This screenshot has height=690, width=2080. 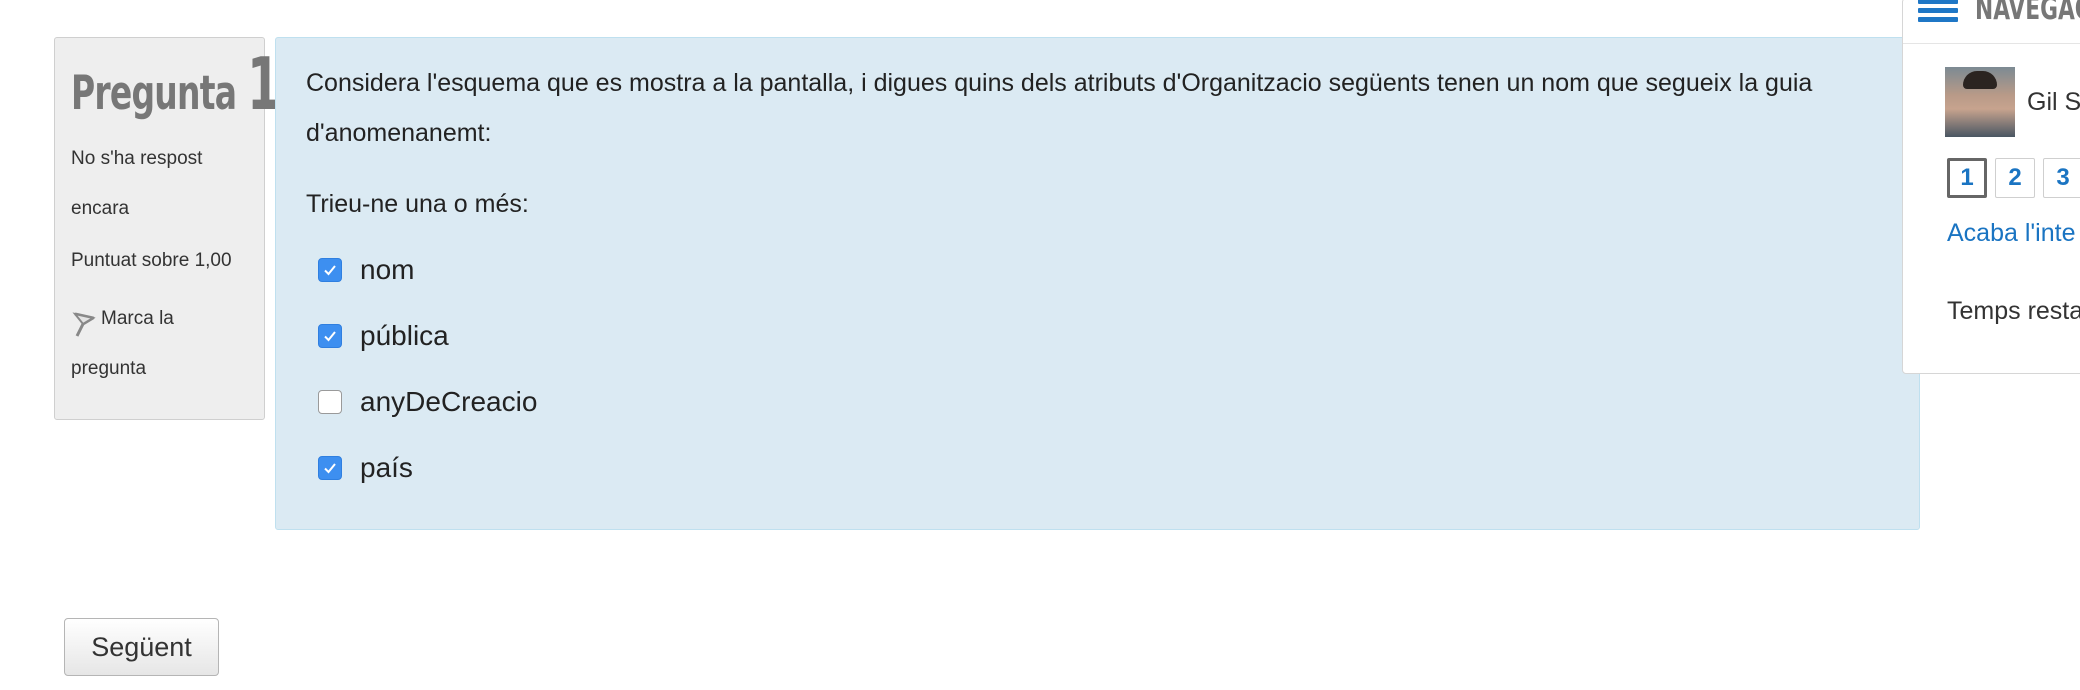 I want to click on avatar, so click(x=1980, y=102).